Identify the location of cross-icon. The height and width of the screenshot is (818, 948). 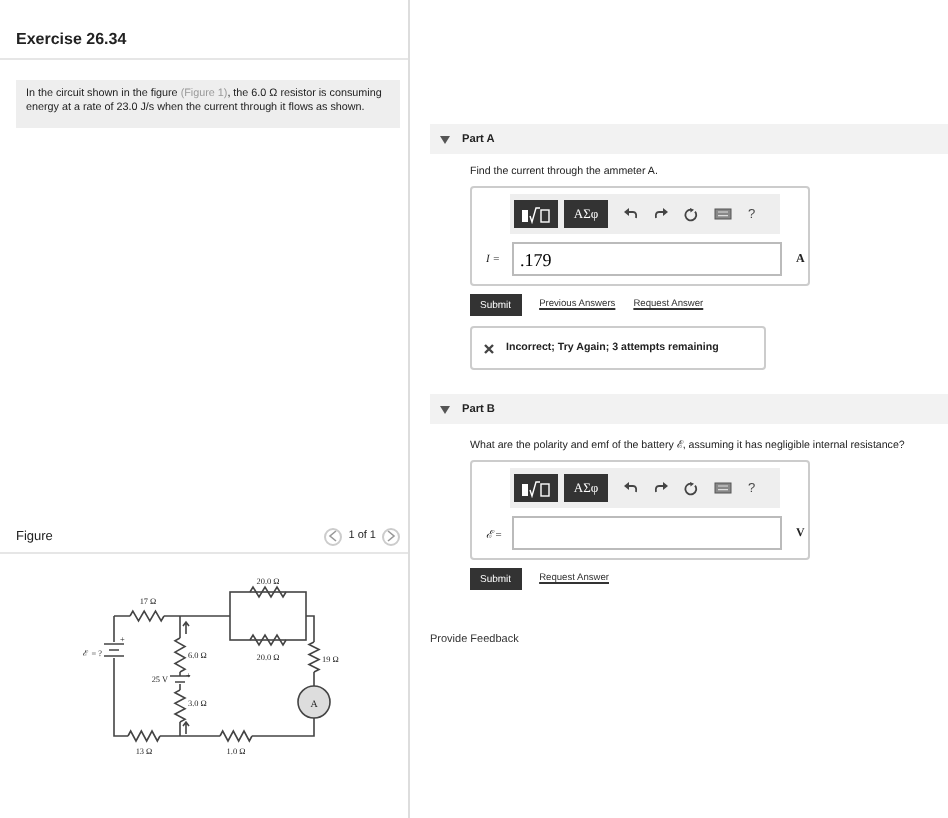
(489, 348).